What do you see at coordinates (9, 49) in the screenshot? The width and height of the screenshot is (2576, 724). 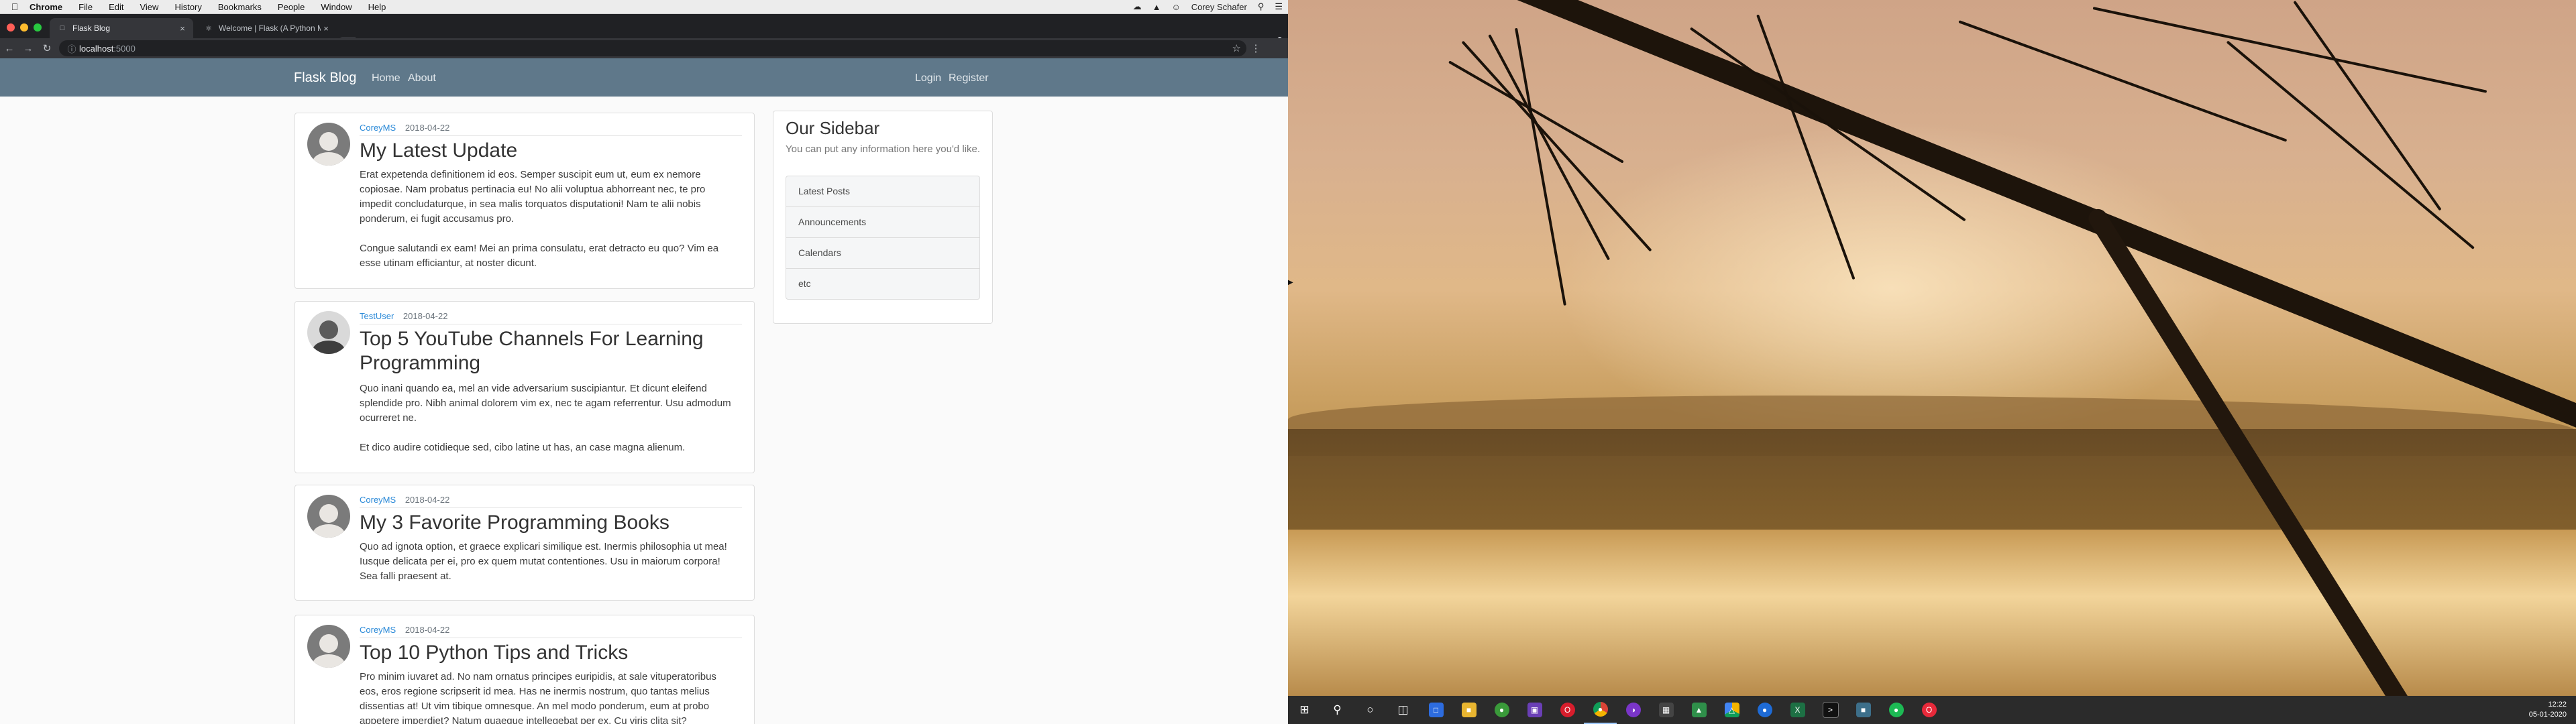 I see `back-icon: ←` at bounding box center [9, 49].